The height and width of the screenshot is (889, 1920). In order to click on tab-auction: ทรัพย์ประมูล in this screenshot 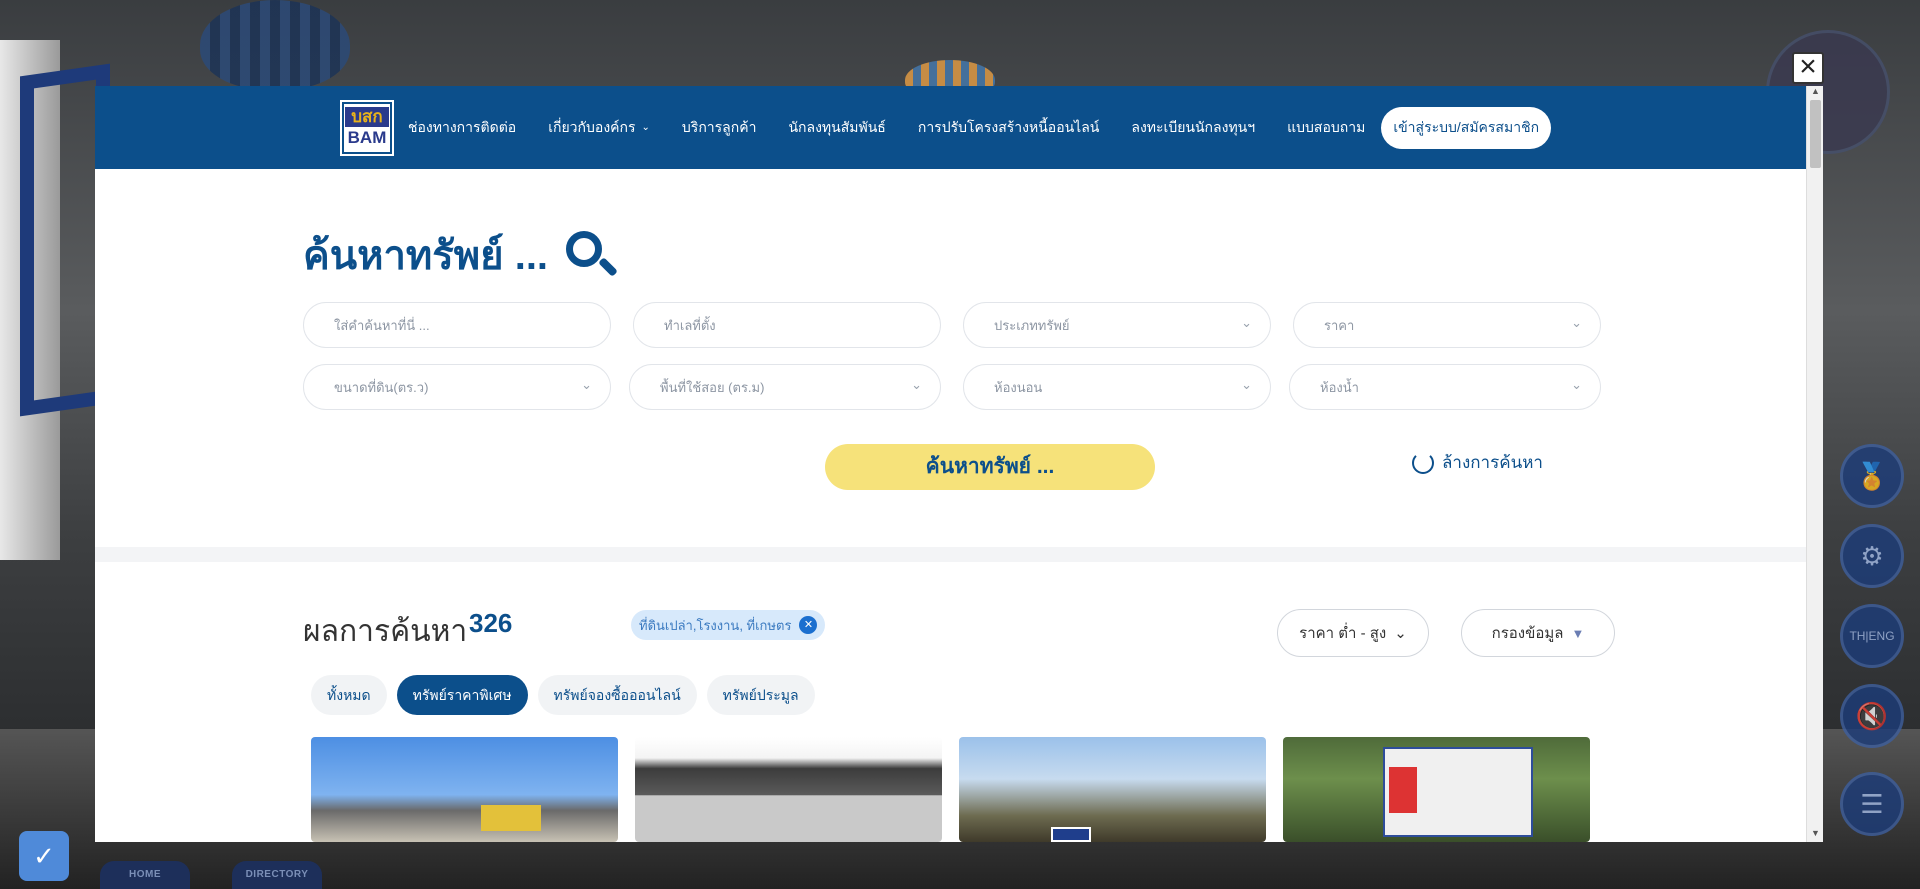, I will do `click(760, 695)`.